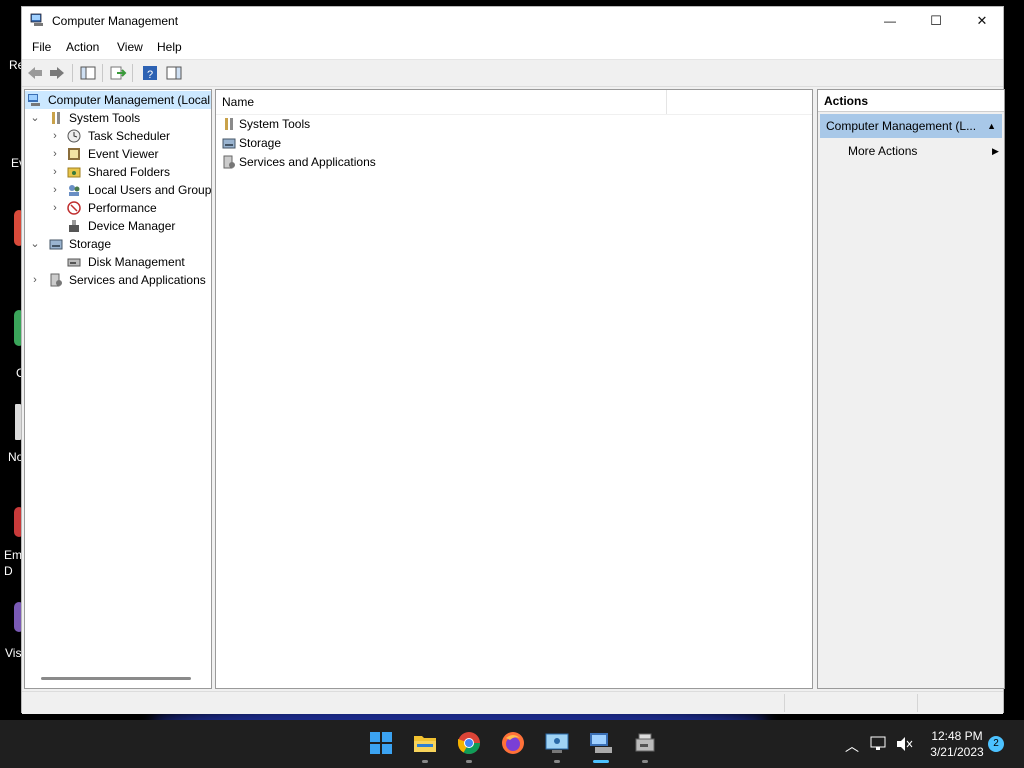 The height and width of the screenshot is (768, 1024). I want to click on tree-item-local-users: › Local Users and Groups, so click(118, 190).